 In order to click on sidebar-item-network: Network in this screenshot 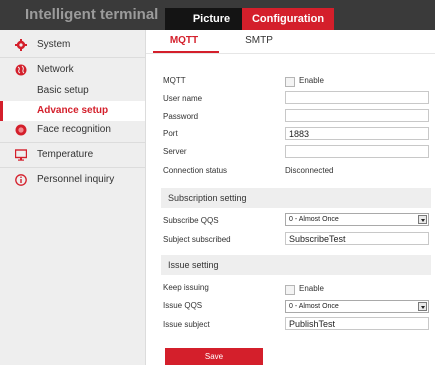, I will do `click(72, 70)`.